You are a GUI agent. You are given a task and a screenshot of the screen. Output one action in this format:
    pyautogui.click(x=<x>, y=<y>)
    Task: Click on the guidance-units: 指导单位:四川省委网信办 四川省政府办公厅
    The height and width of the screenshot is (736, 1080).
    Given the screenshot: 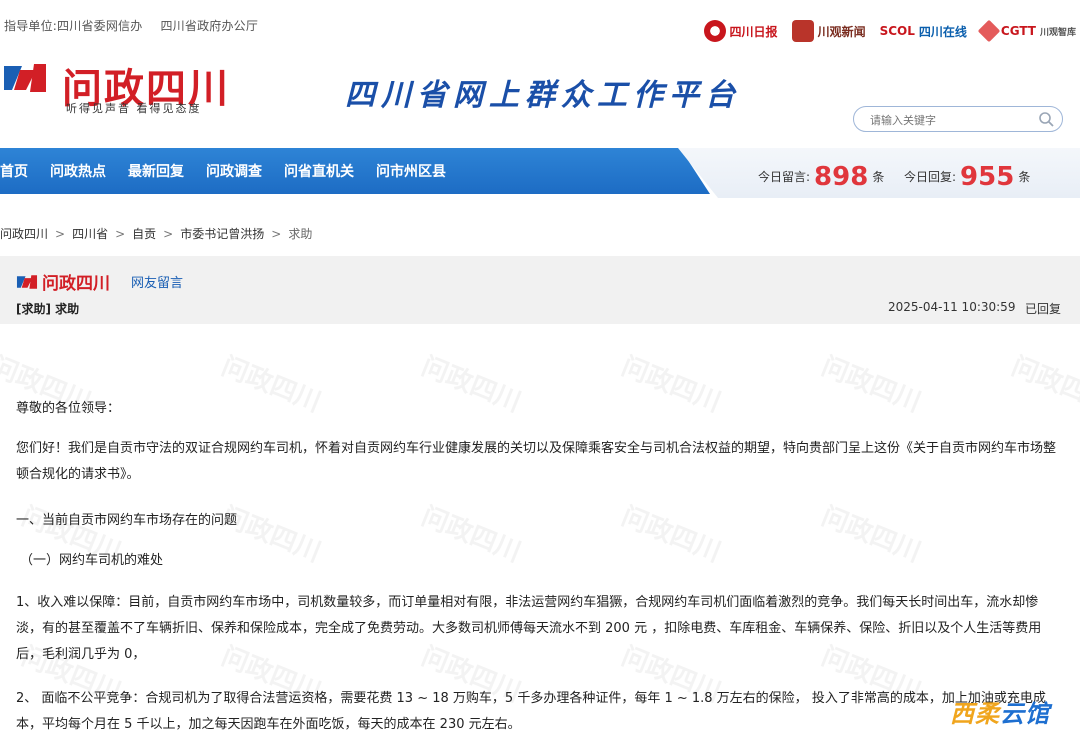 What is the action you would take?
    pyautogui.click(x=138, y=25)
    